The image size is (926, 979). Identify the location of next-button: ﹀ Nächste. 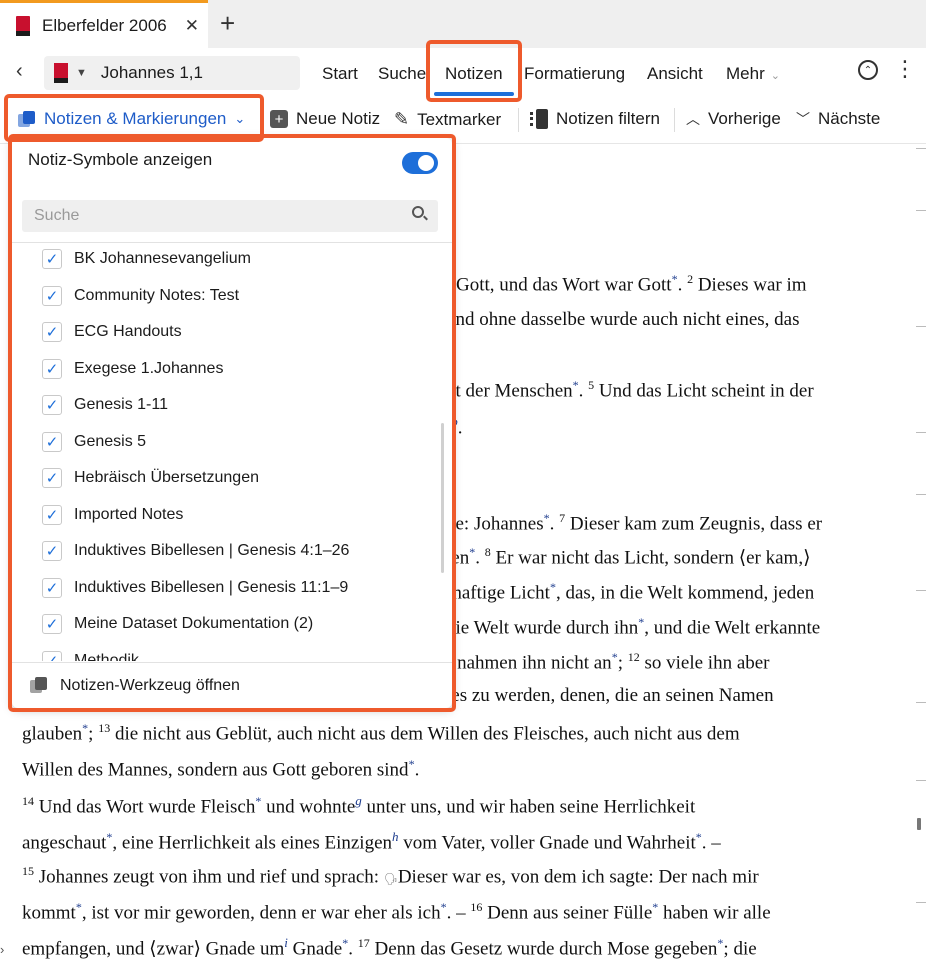
(838, 119).